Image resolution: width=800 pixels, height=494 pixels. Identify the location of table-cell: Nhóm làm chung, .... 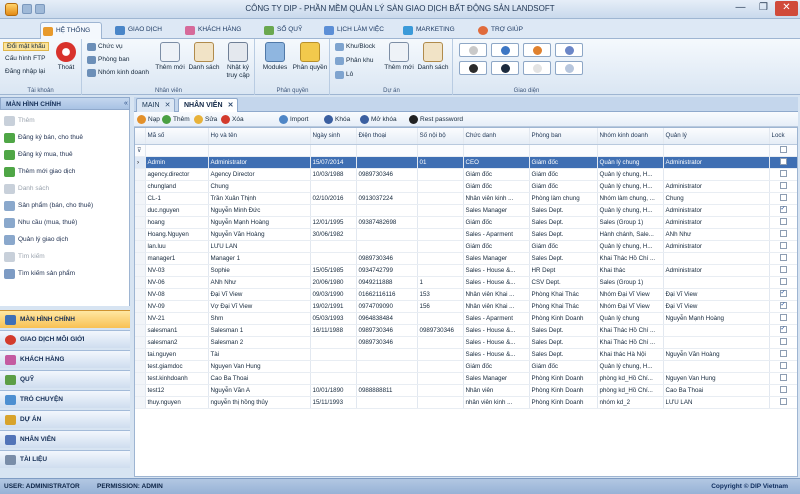
(630, 198).